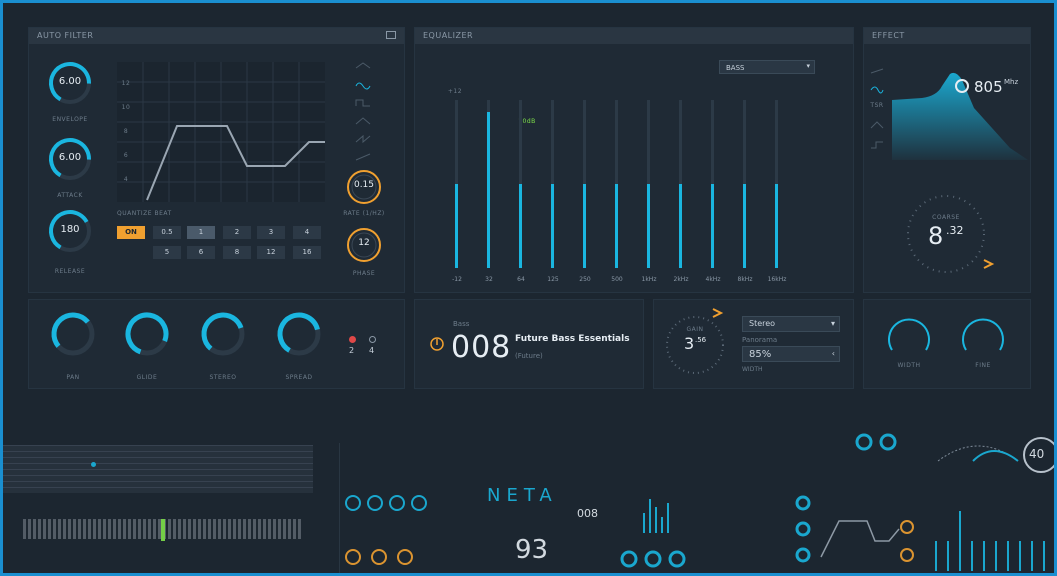  Describe the element at coordinates (947, 36) in the screenshot. I see `effect-title: EFFECT` at that location.